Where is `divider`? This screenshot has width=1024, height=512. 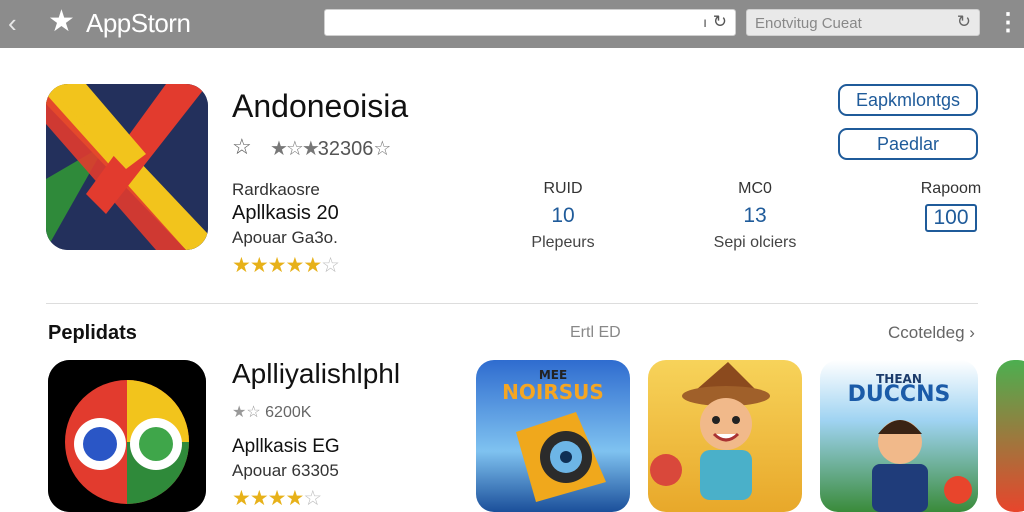
divider is located at coordinates (512, 303).